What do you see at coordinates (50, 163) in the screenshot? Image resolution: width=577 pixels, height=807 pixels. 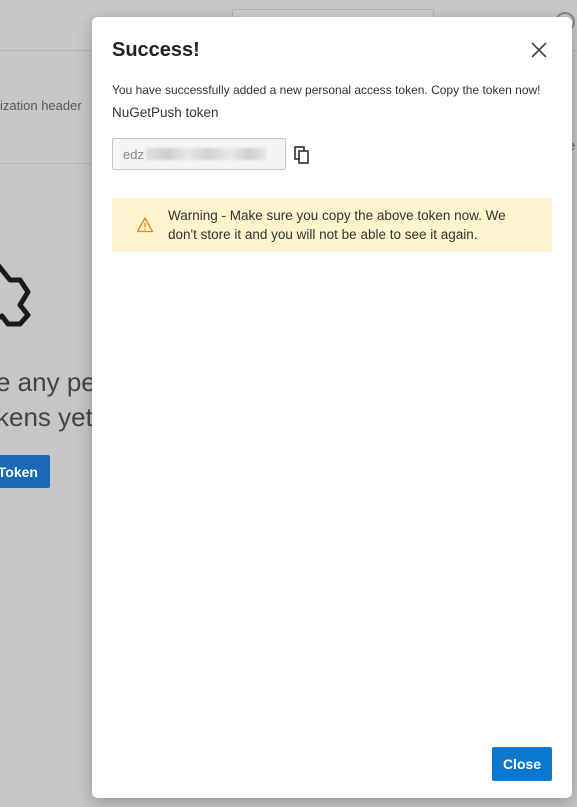 I see `background-divider` at bounding box center [50, 163].